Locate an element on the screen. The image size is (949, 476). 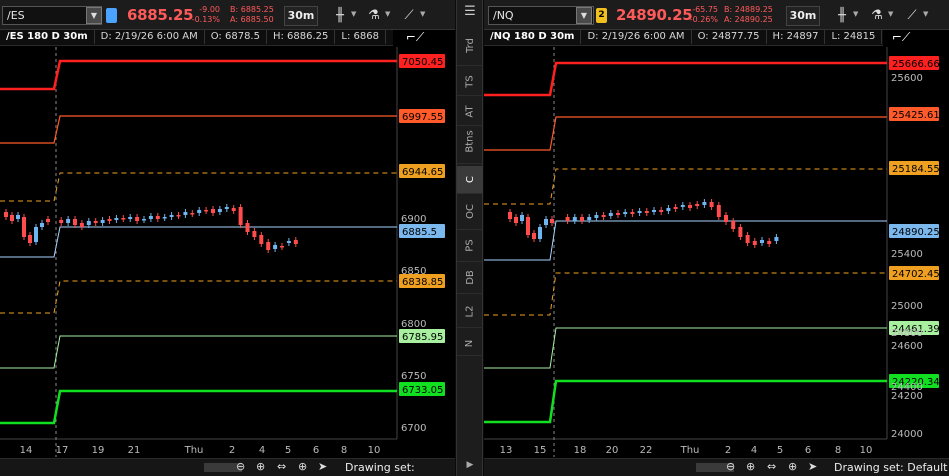
price-tick-label: 25000 is located at coordinates (907, 306).